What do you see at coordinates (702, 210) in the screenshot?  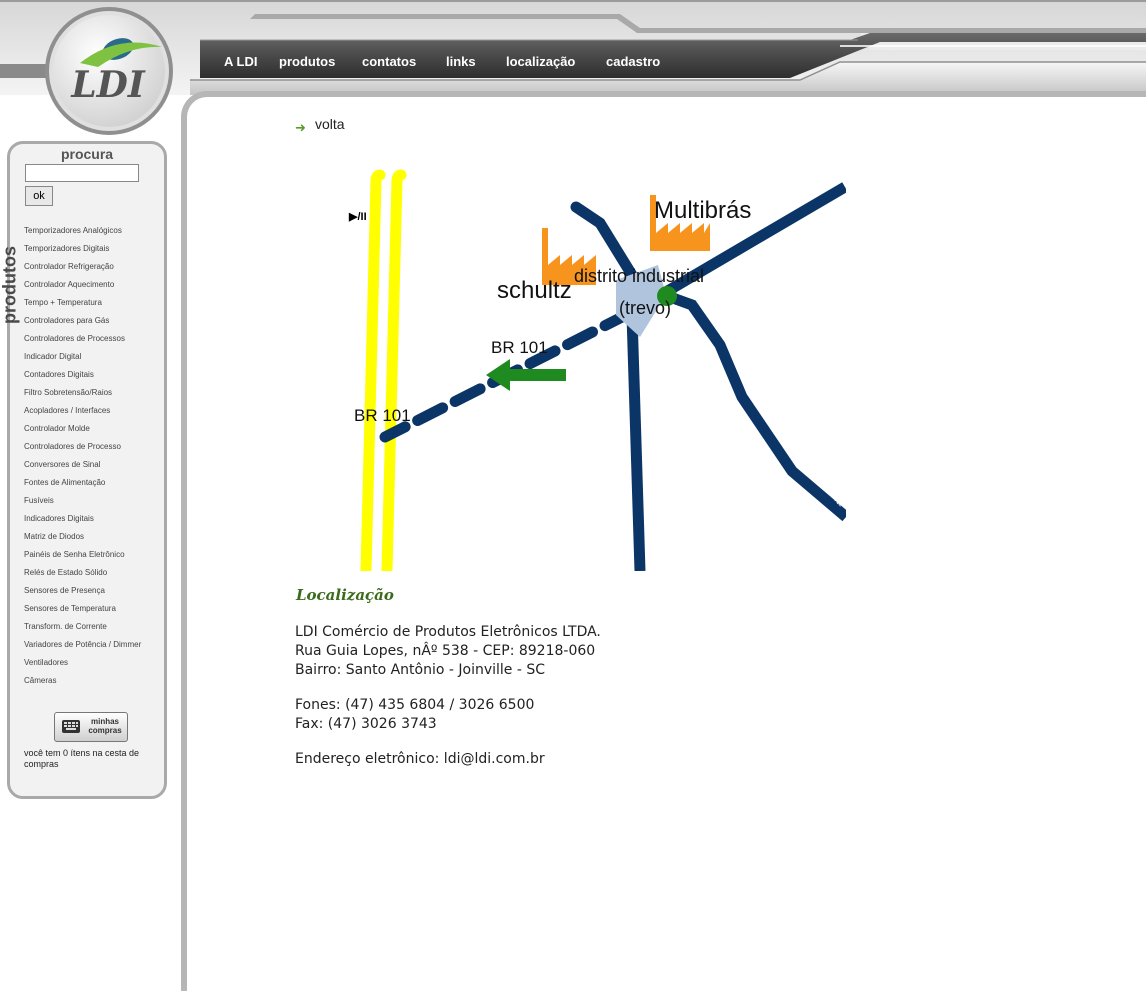 I see `map-label-multibras: Multibrás` at bounding box center [702, 210].